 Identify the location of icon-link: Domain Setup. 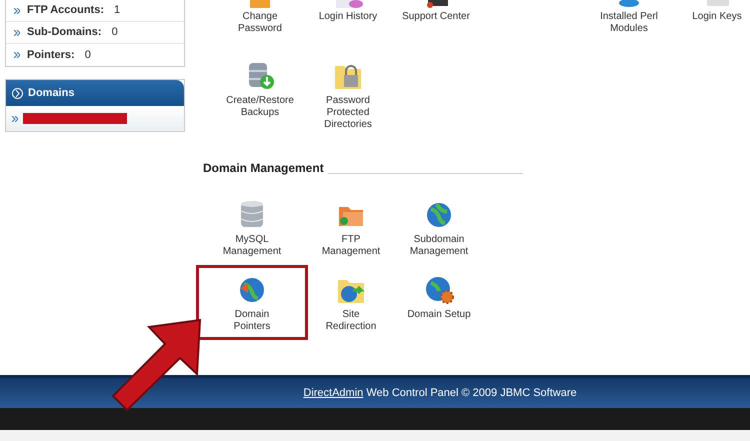
(439, 302).